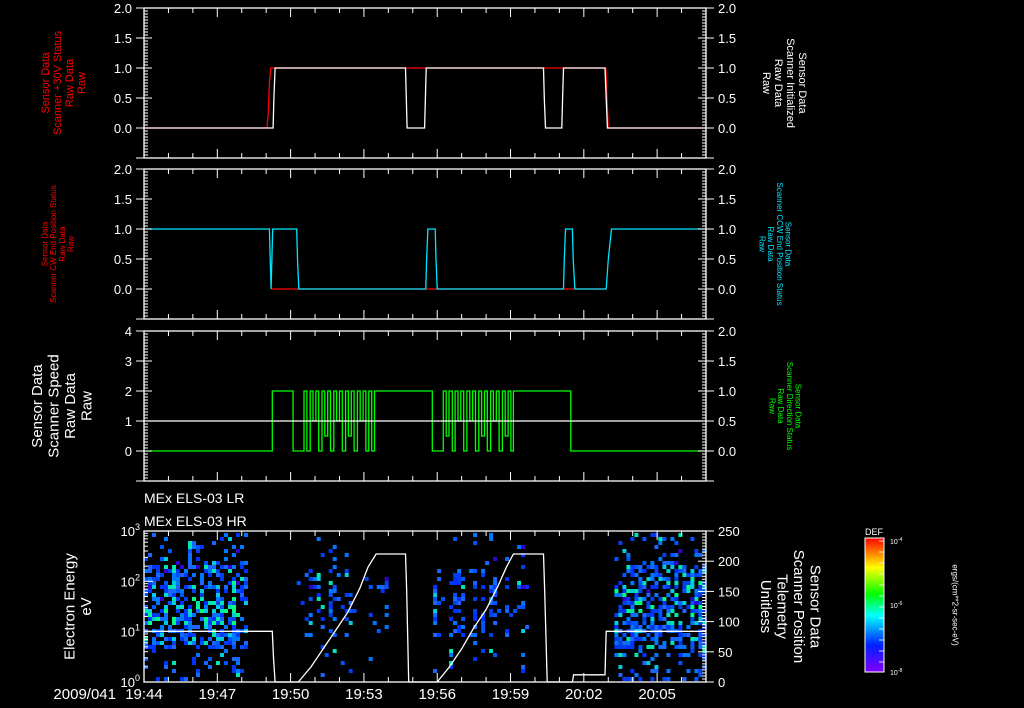  Describe the element at coordinates (137, 678) in the screenshot. I see `tick-exponent: 0` at that location.